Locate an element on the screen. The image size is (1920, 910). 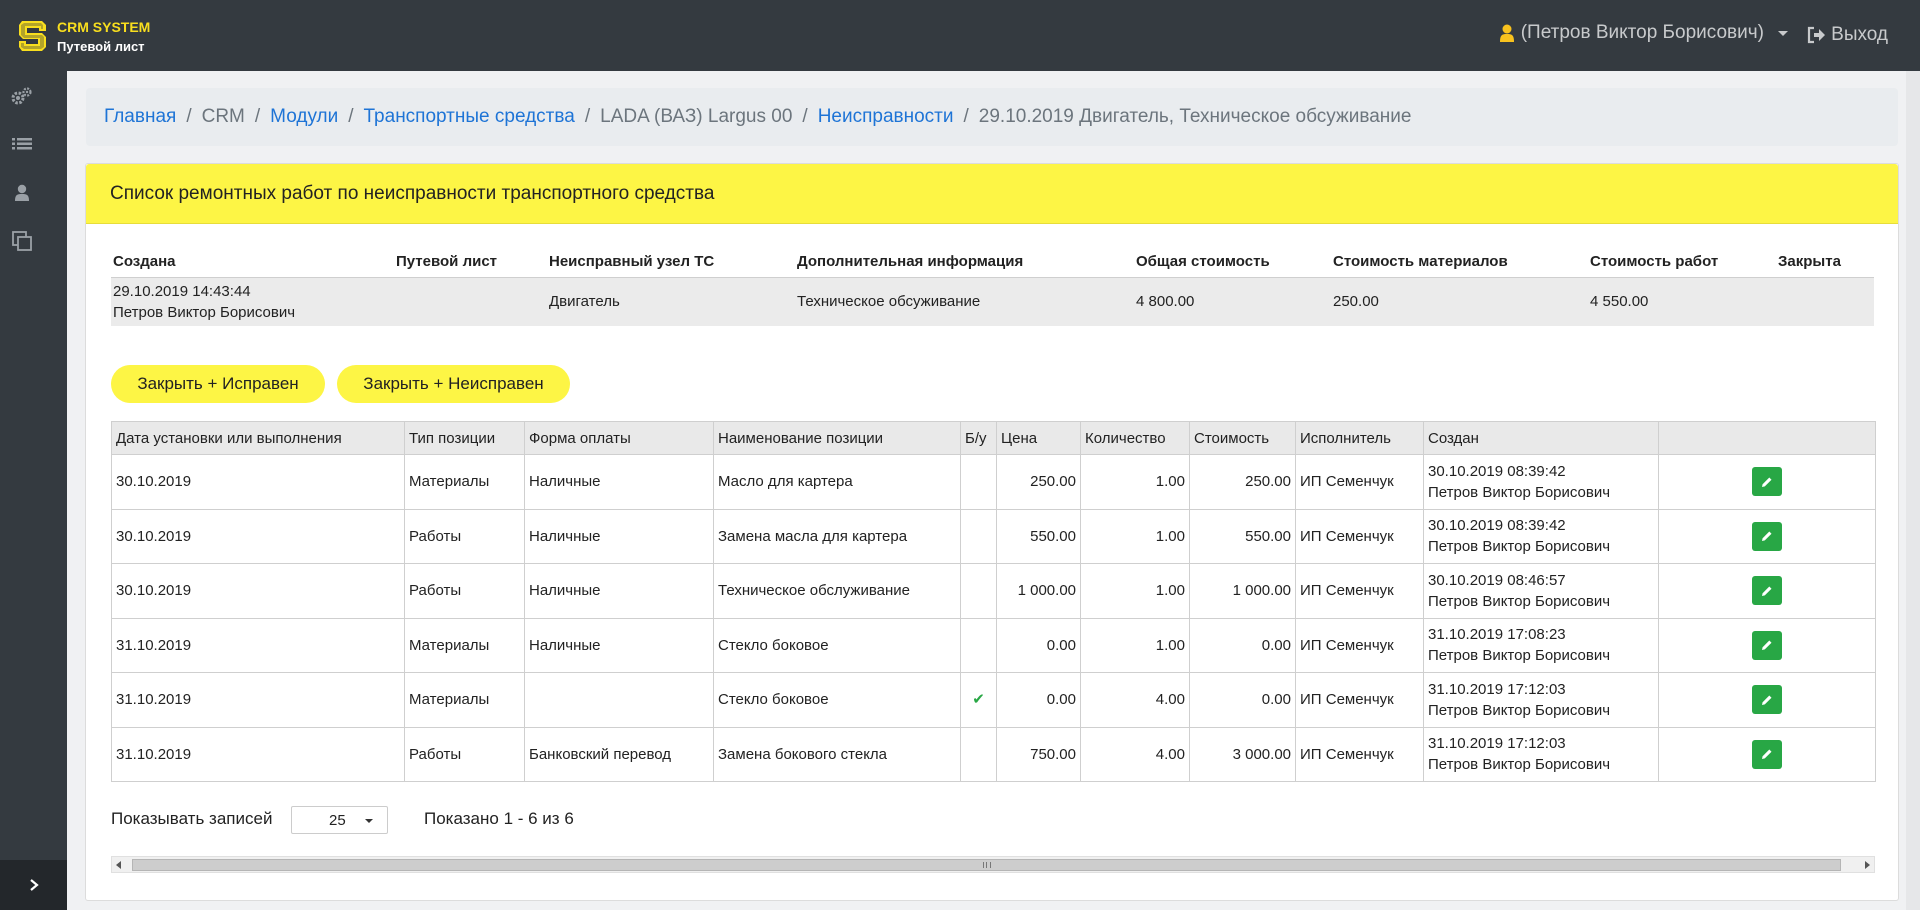
created-at: 30.10.2019 08:39:42 is located at coordinates (1497, 526).